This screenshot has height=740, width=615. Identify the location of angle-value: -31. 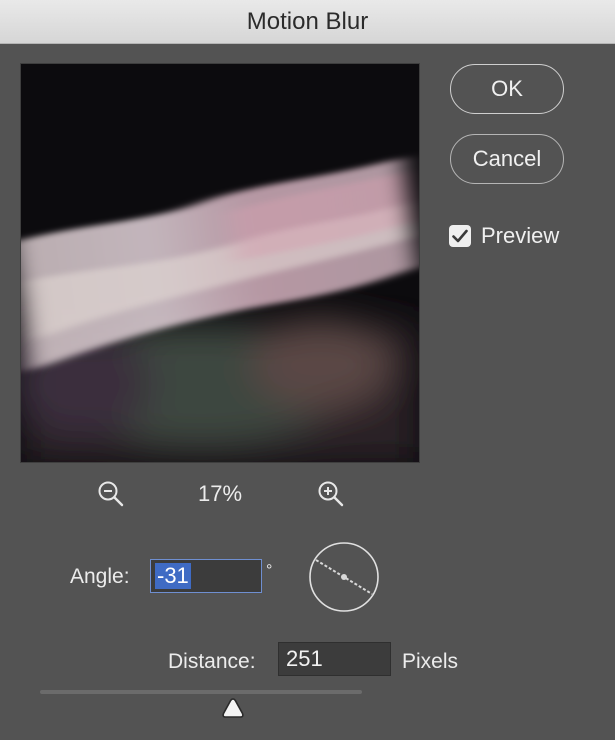
(173, 576).